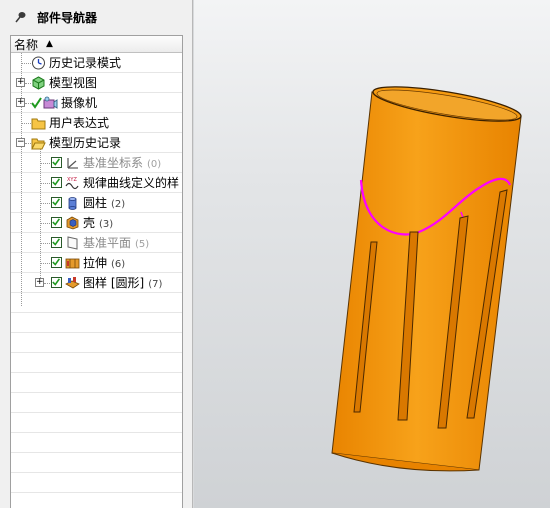 Image resolution: width=550 pixels, height=508 pixels. What do you see at coordinates (114, 283) in the screenshot?
I see `tree-item-name: 图样 [圆形]` at bounding box center [114, 283].